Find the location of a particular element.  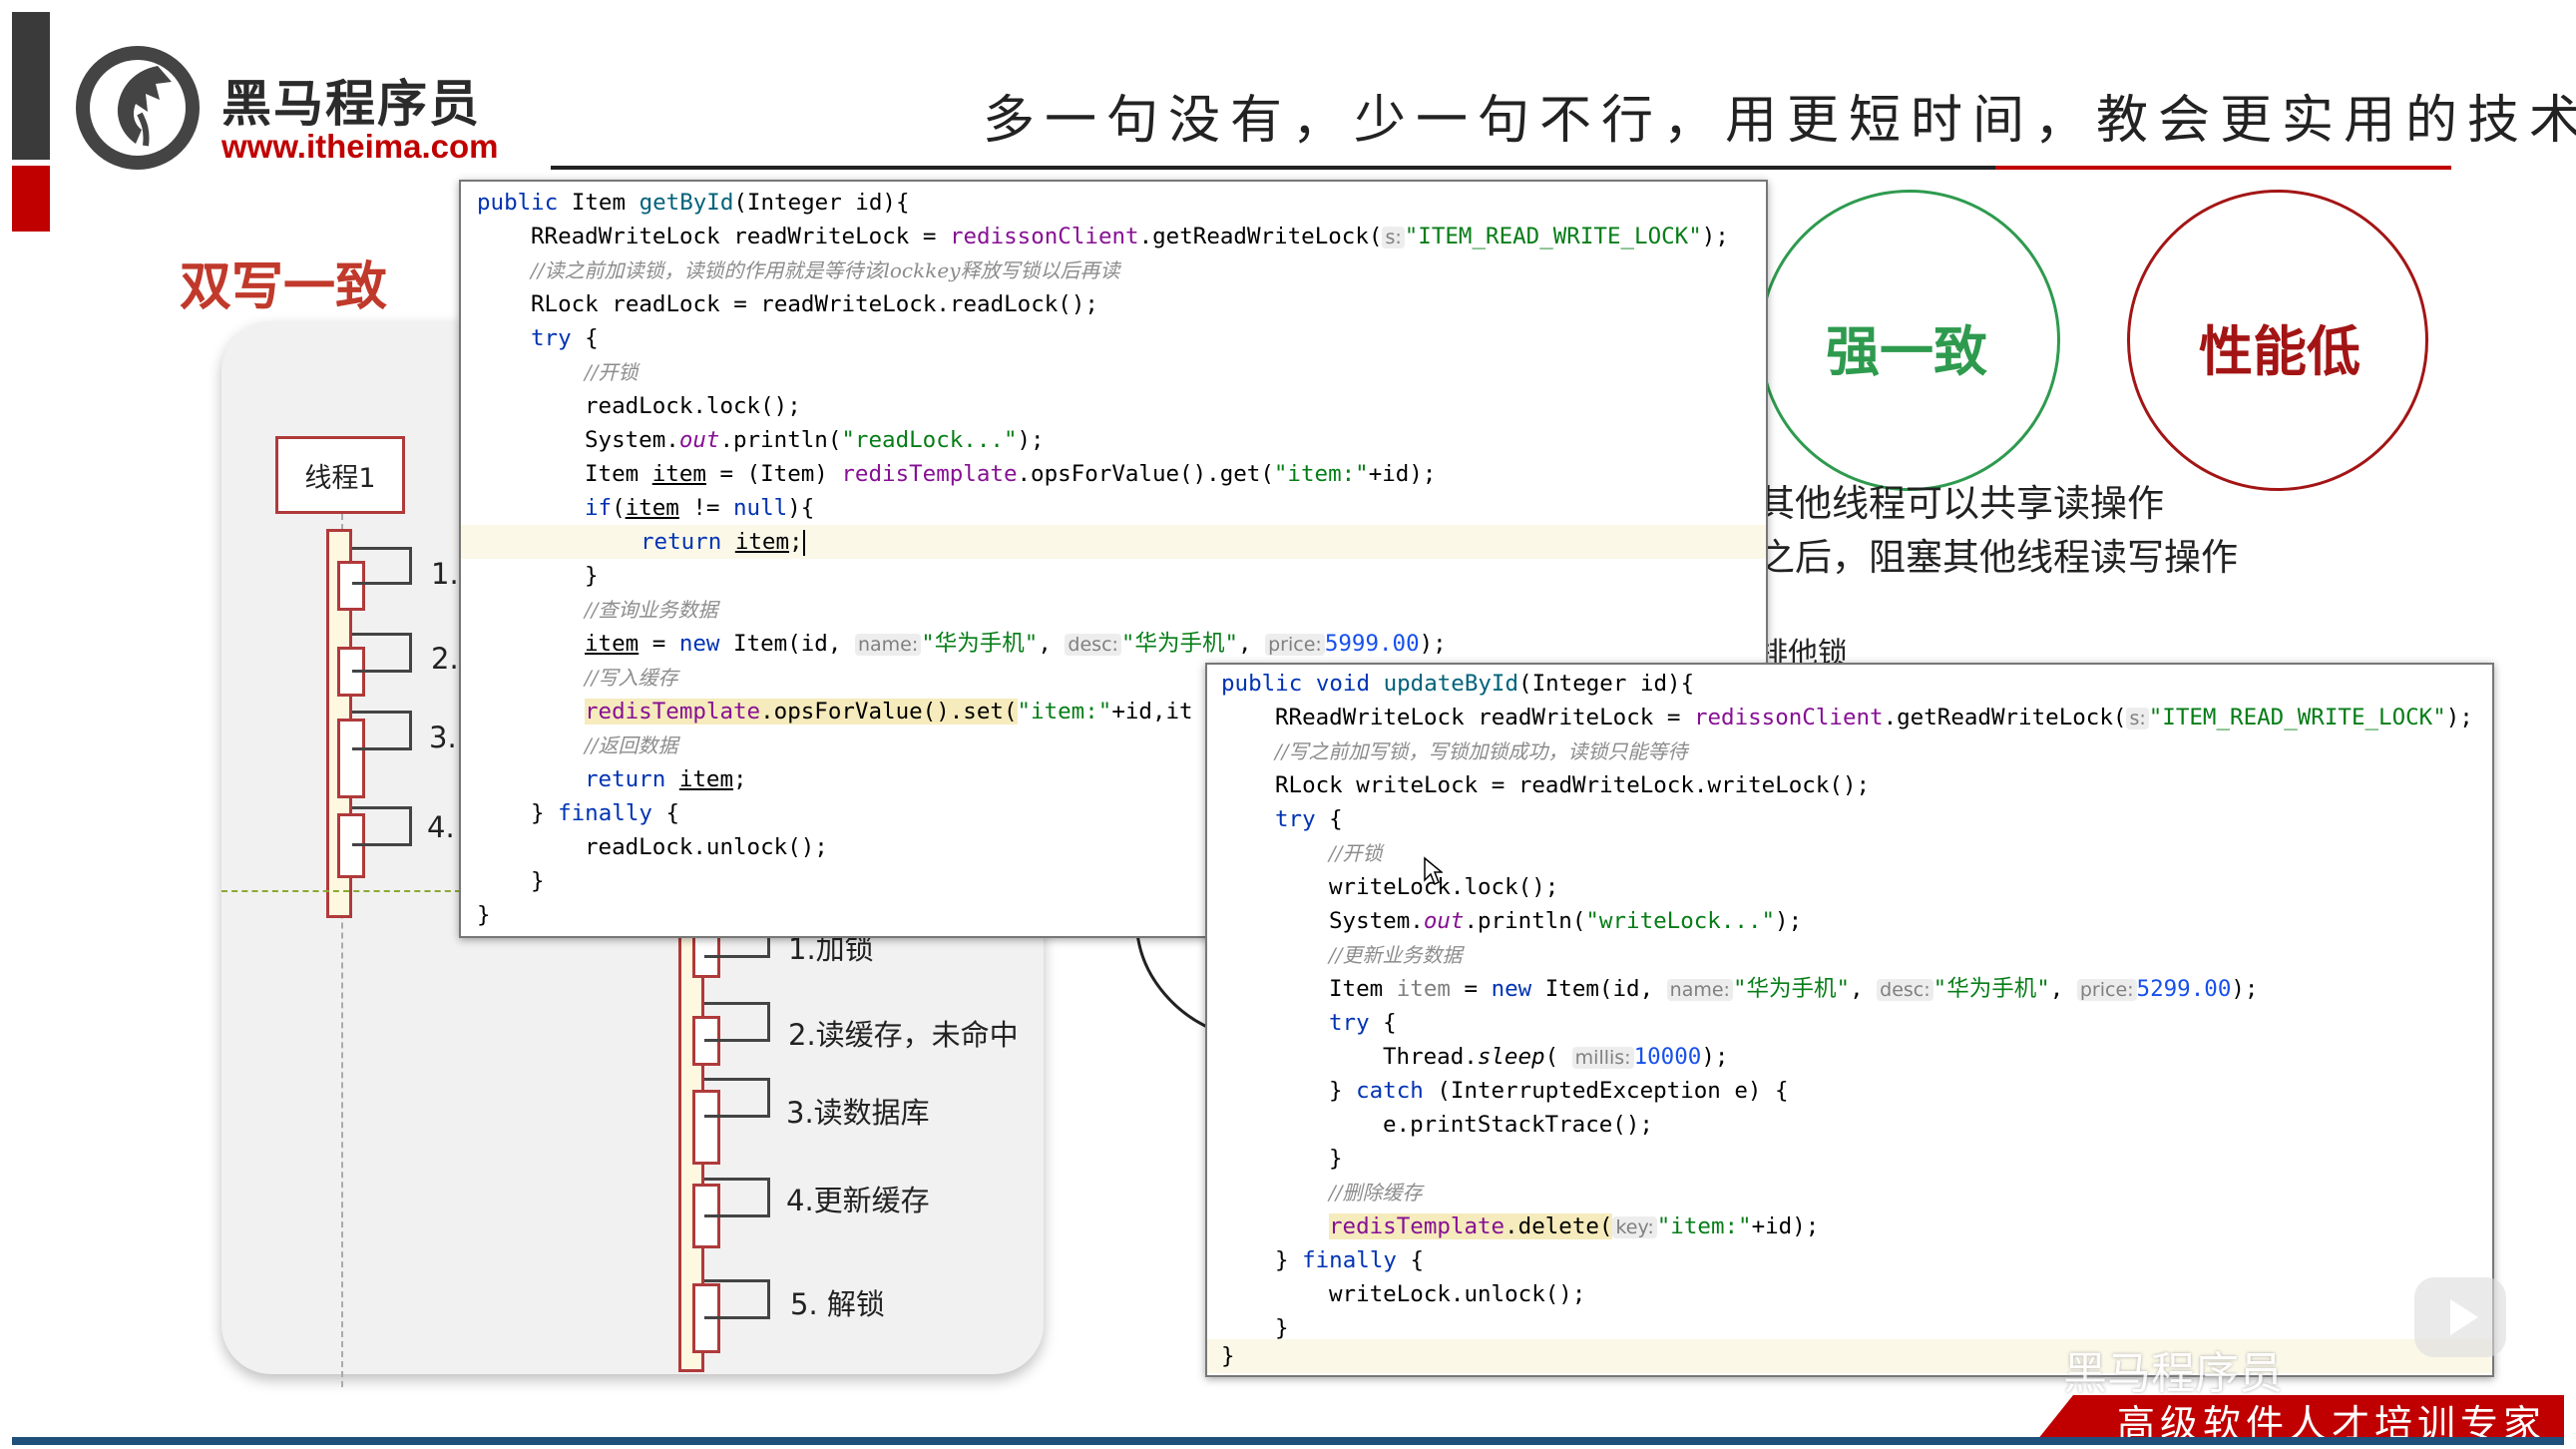

step-label: 3. is located at coordinates (443, 737).